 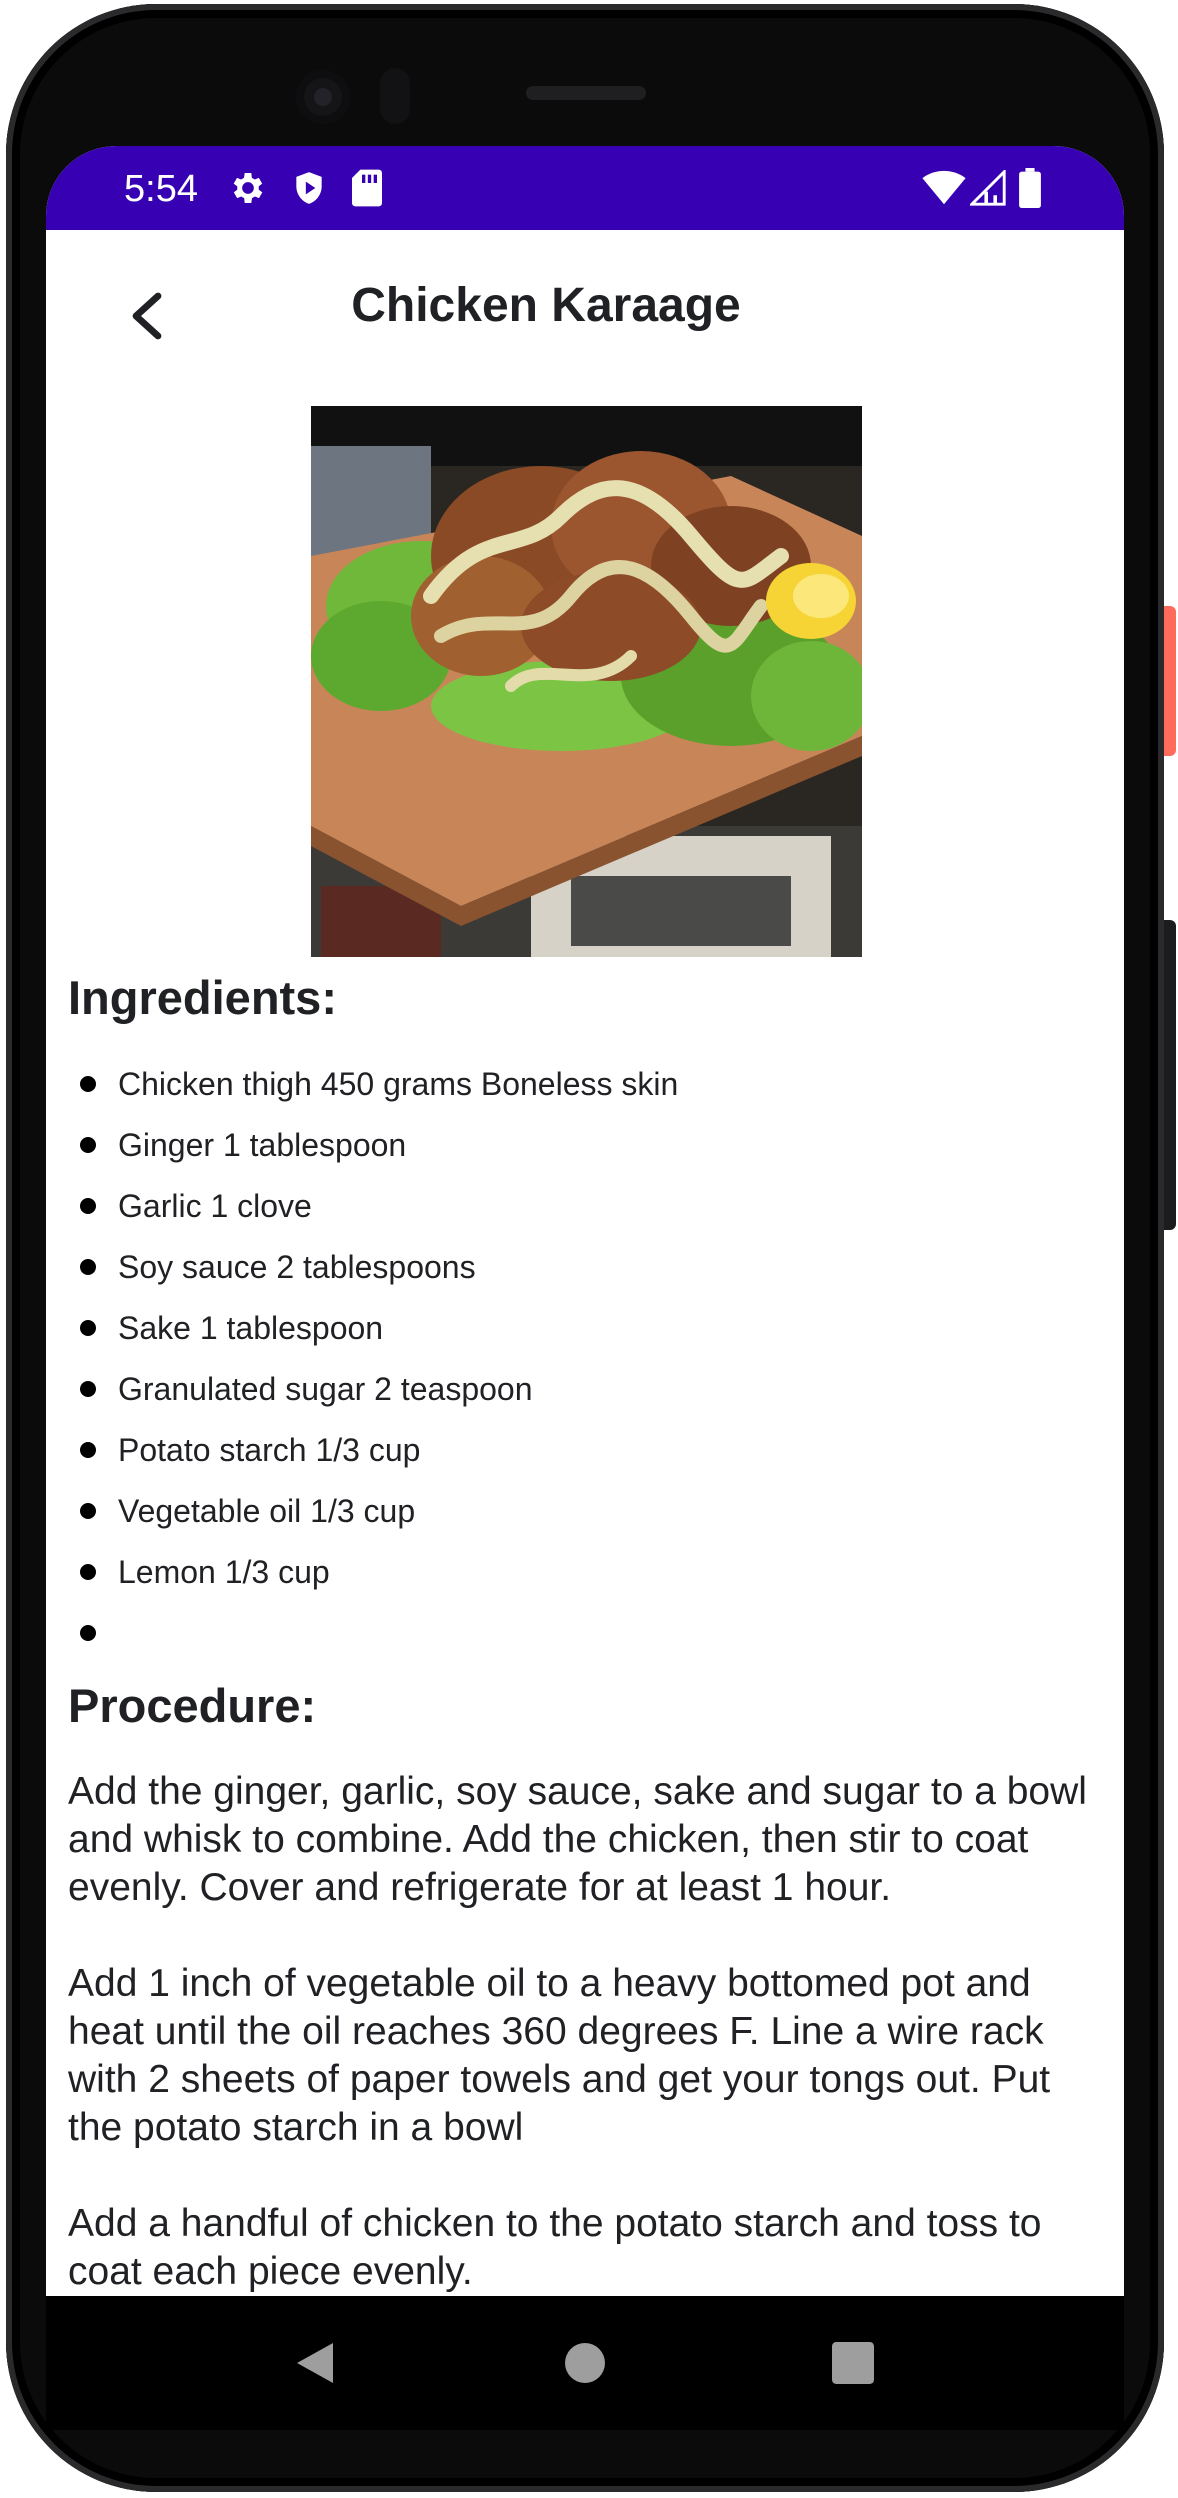 I want to click on back-triangle-icon, so click(x=315, y=2365).